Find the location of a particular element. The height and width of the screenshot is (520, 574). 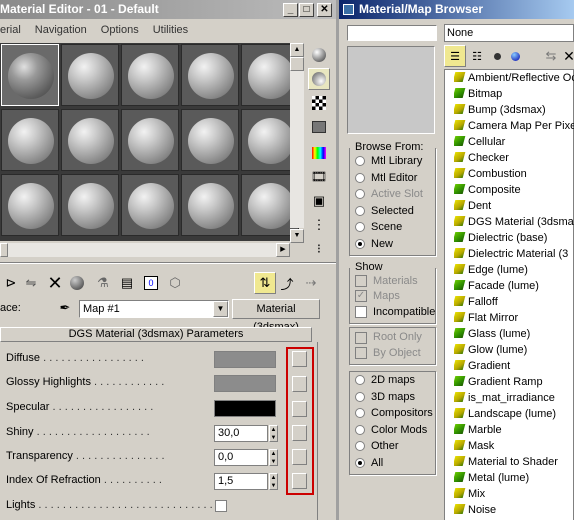

menu-navigation: Navigation is located at coordinates (61, 30).